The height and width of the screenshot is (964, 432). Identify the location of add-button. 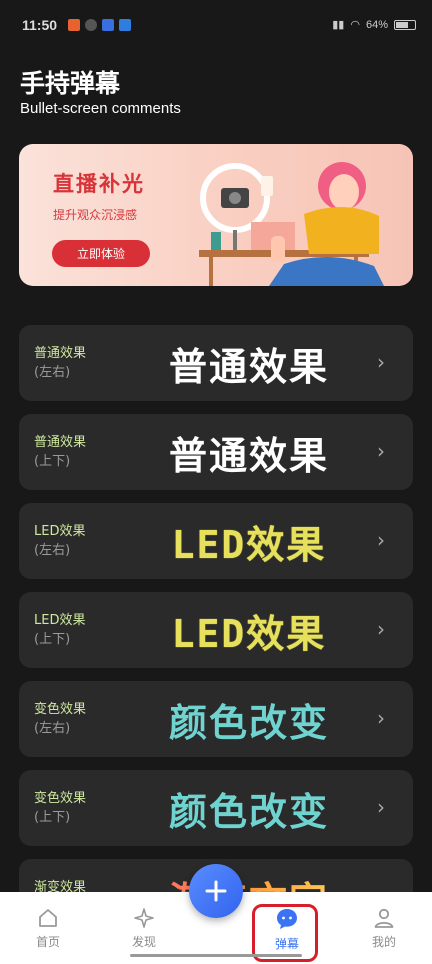
(216, 891).